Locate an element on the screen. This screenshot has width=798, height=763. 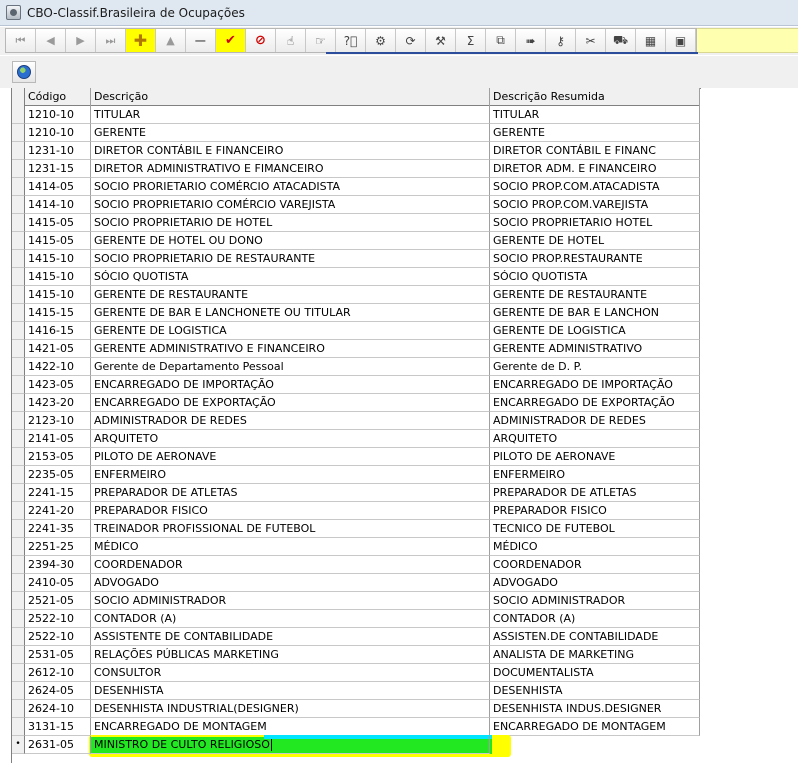
cell-codigo: 2153-05 is located at coordinates (58, 457).